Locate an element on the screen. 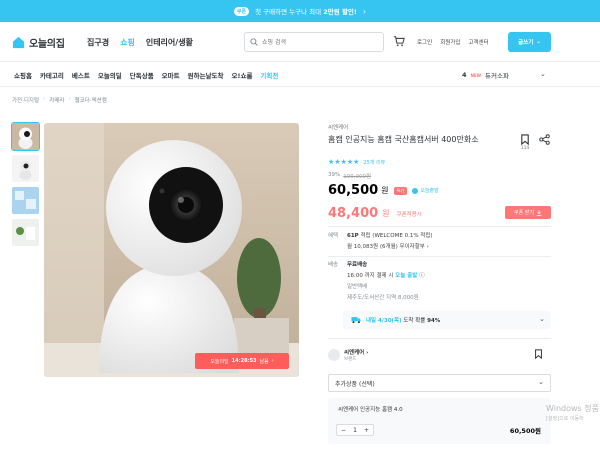 Image resolution: width=600 pixels, height=451 pixels. breadcrumb-item: 가전·디지털 is located at coordinates (25, 100).